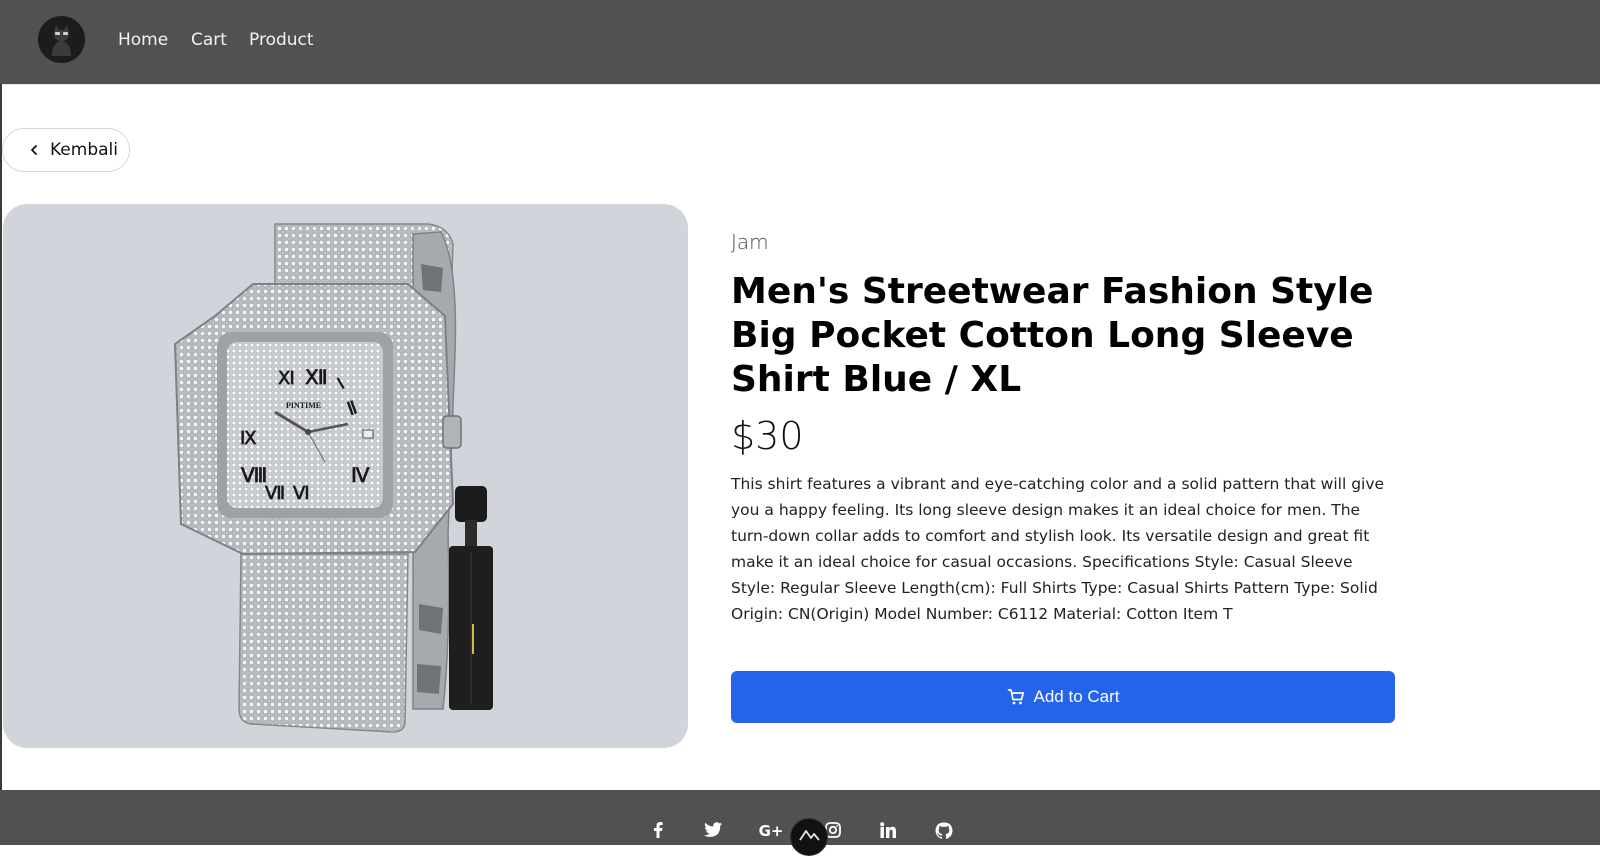 Image resolution: width=1600 pixels, height=859 pixels. Describe the element at coordinates (281, 40) in the screenshot. I see `nav-product-link: Product` at that location.